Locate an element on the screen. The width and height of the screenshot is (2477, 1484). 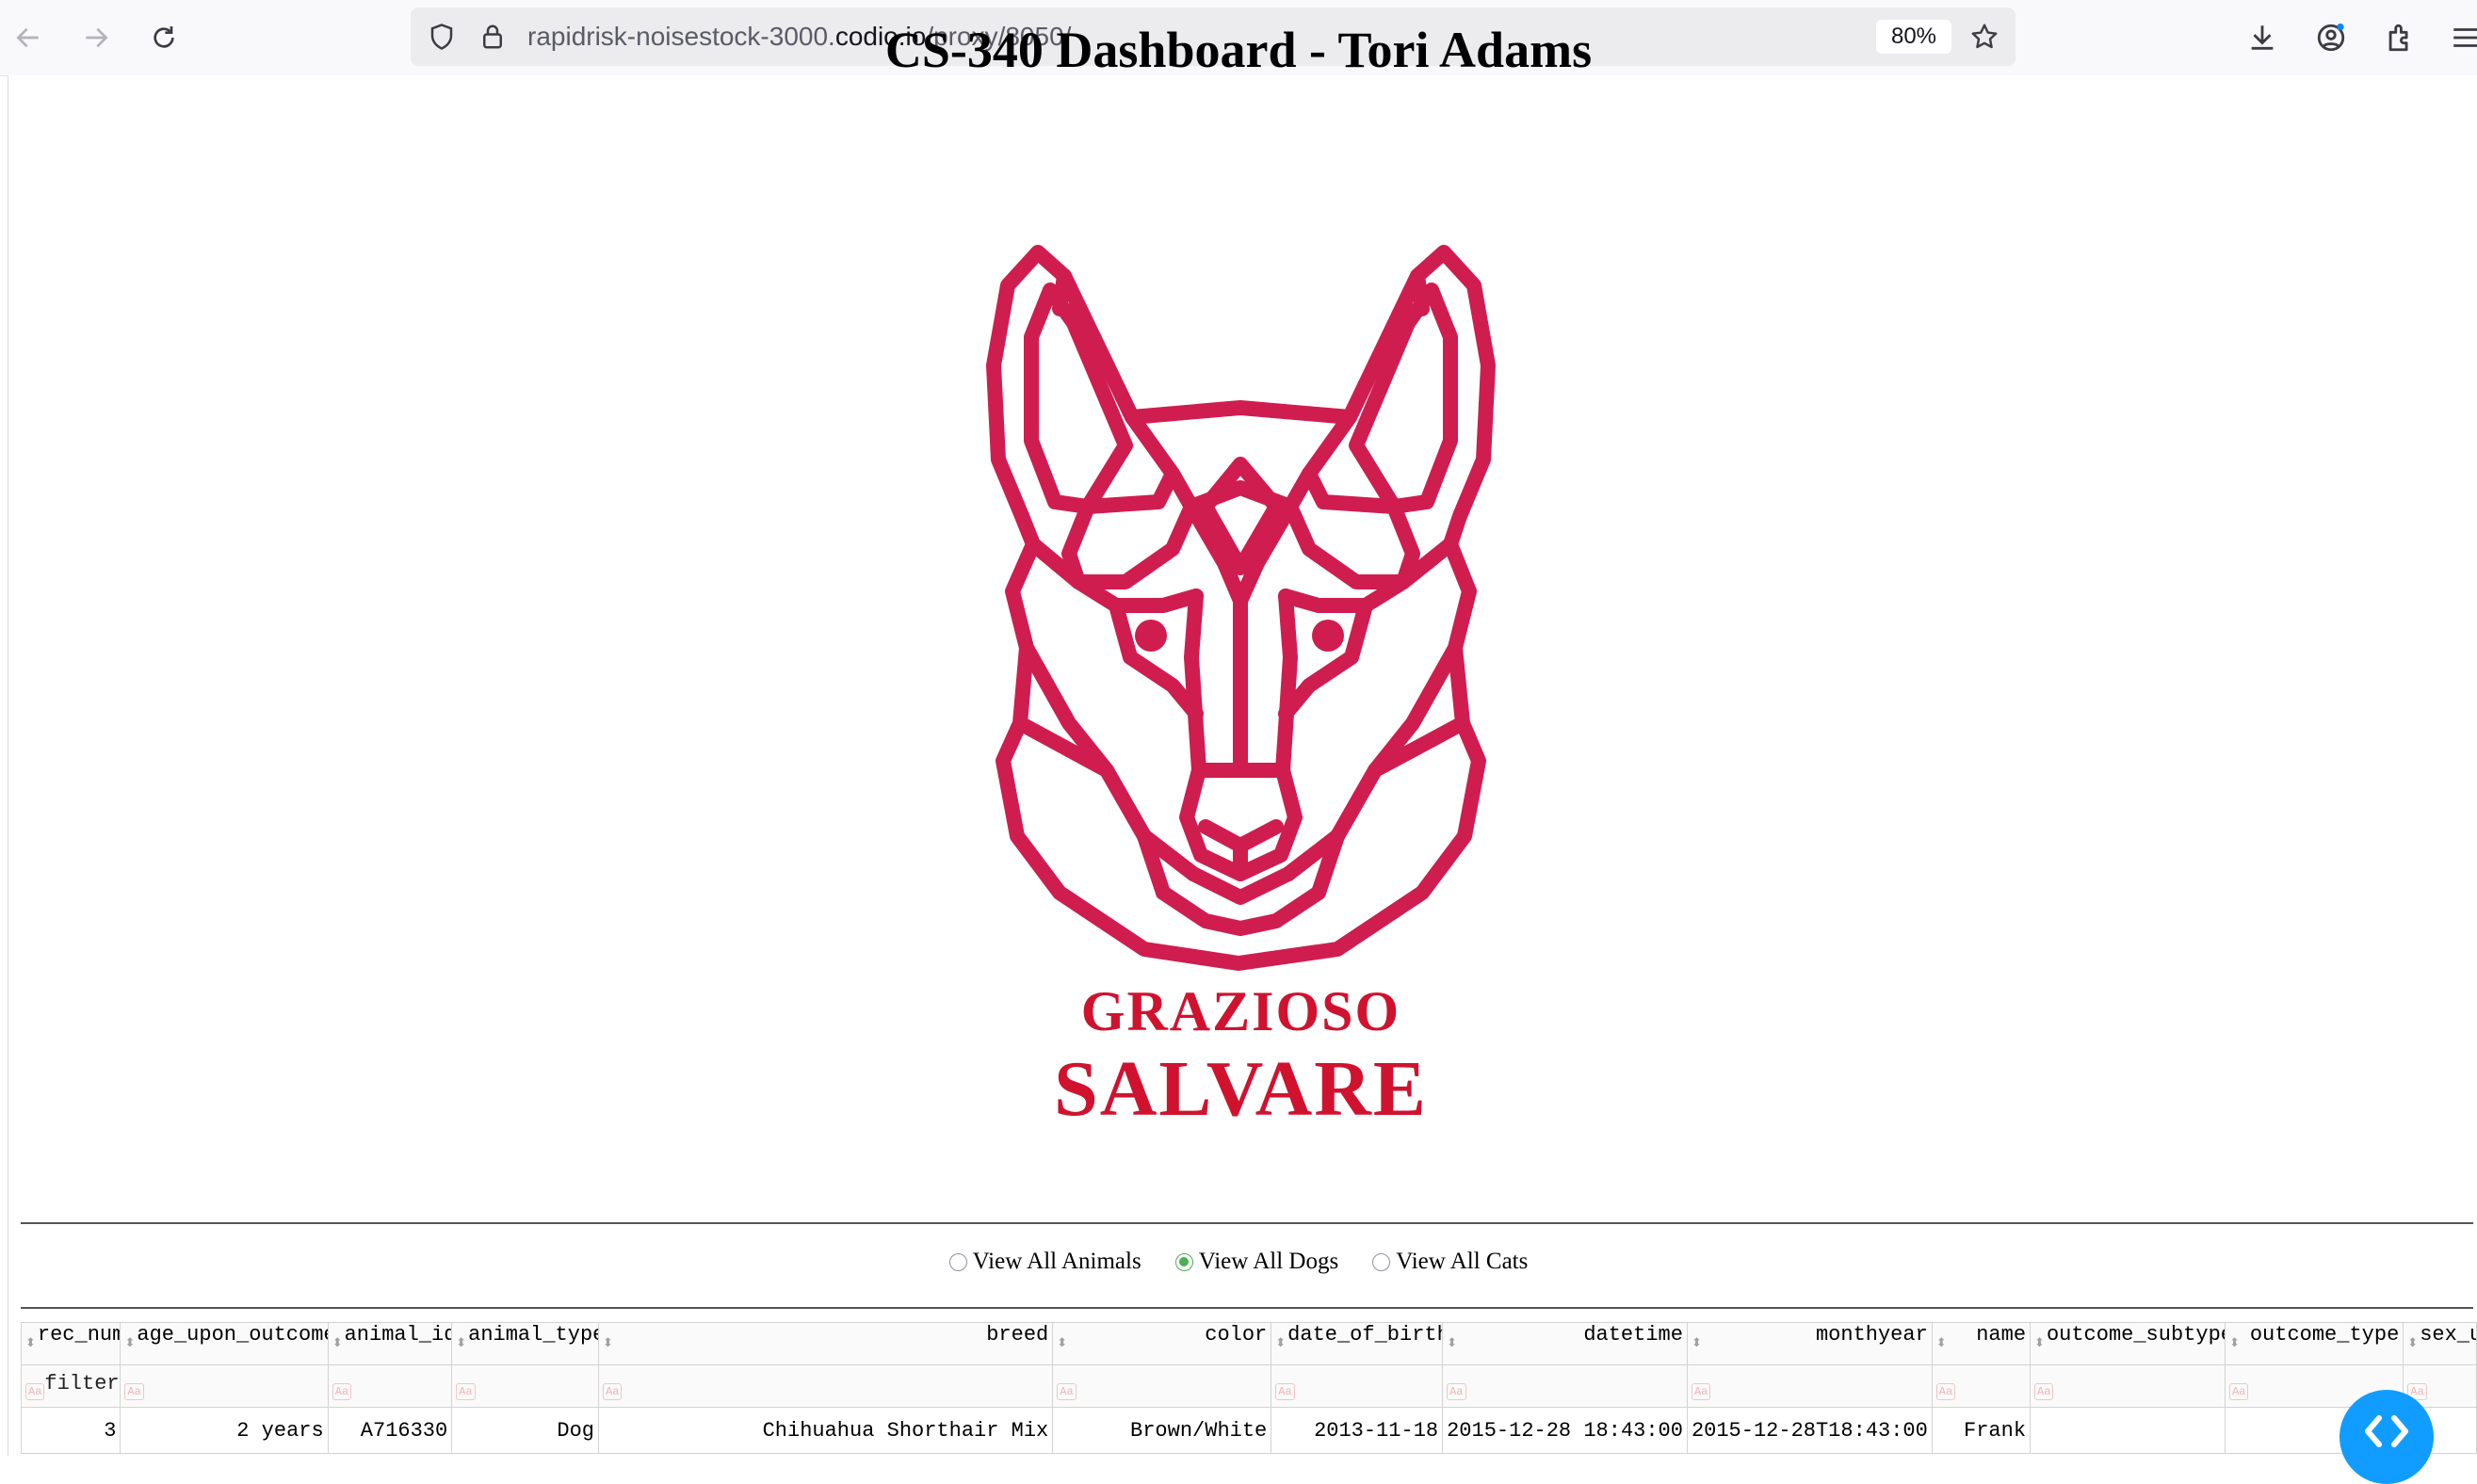
page-title: CS-340 Dashboard - Tori Adams is located at coordinates (1238, 50).